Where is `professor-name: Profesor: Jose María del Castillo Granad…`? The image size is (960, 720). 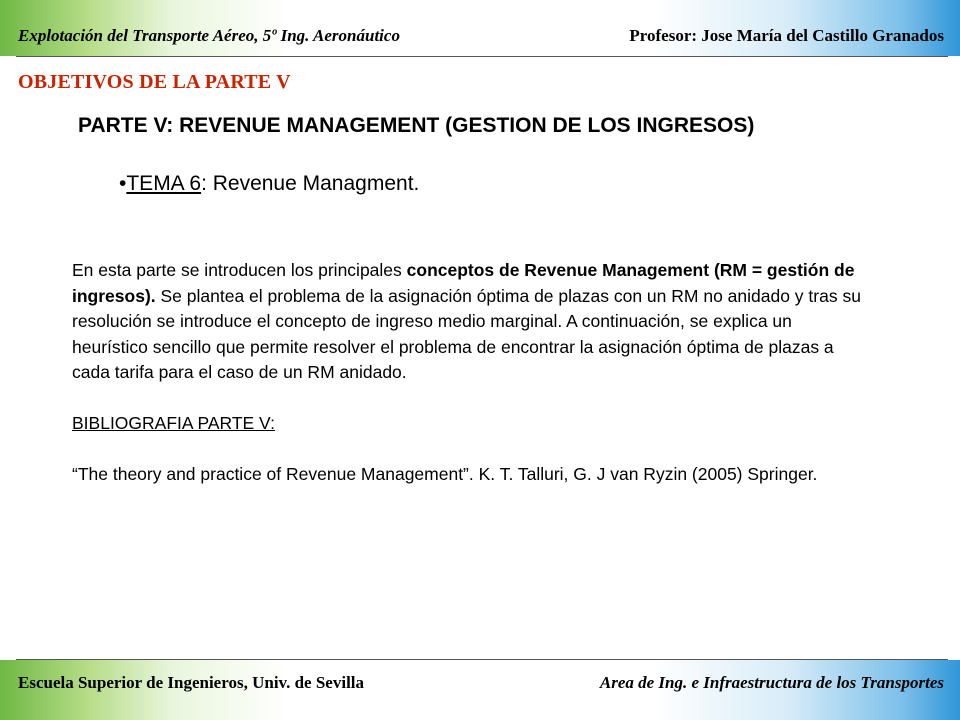
professor-name: Profesor: Jose María del Castillo Granad… is located at coordinates (786, 35).